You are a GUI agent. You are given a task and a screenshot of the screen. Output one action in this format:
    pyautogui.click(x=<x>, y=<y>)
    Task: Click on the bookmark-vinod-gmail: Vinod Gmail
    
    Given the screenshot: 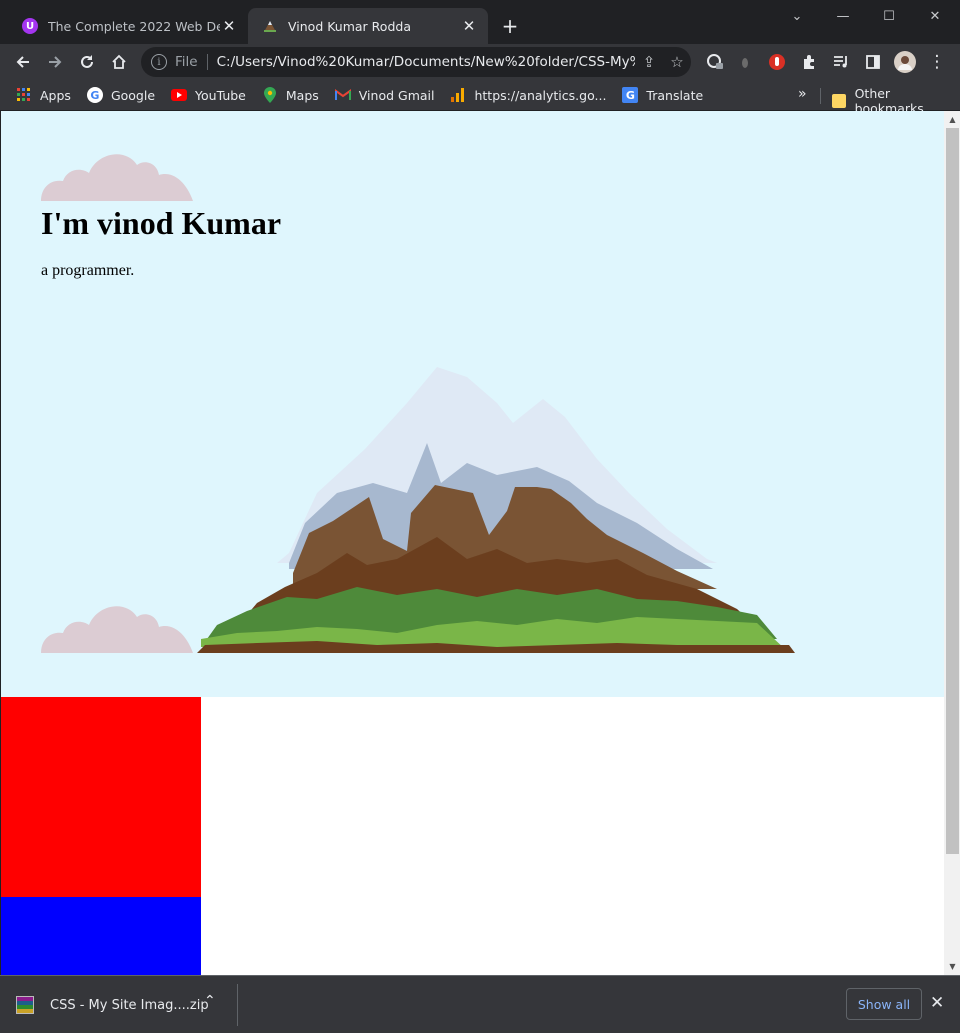 What is the action you would take?
    pyautogui.click(x=384, y=95)
    